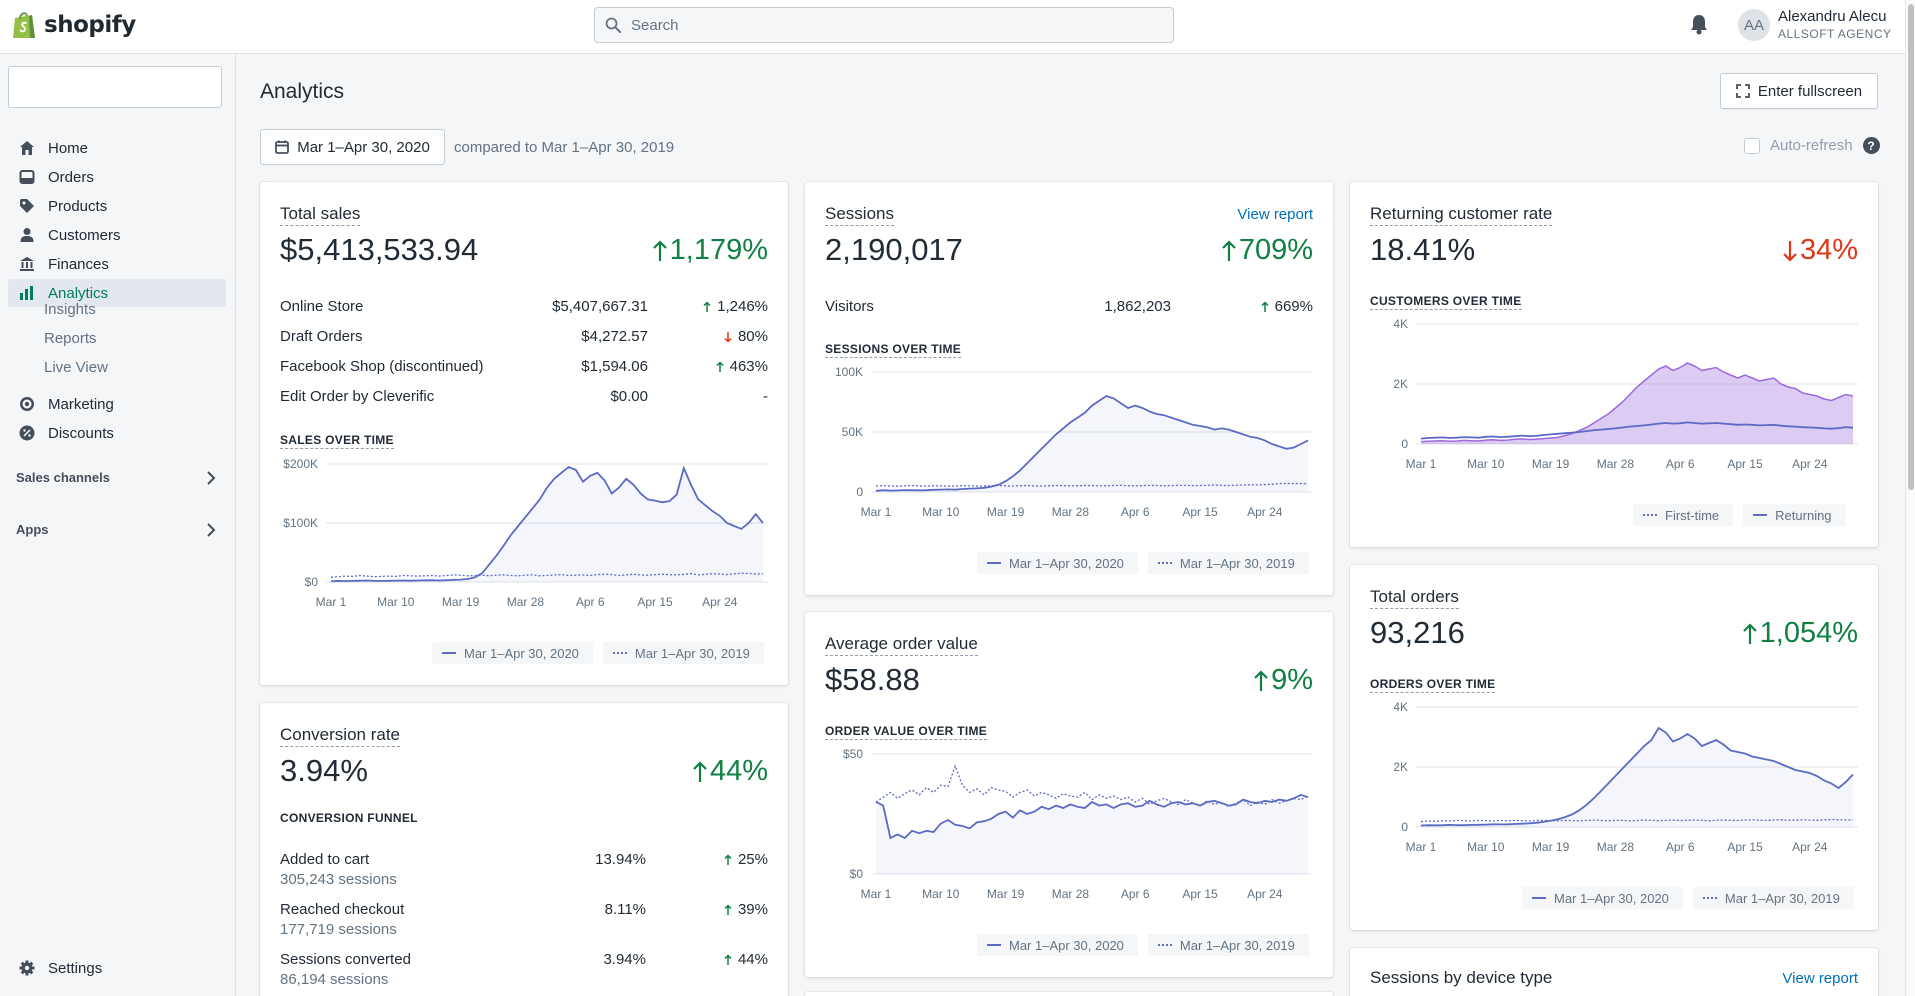 Image resolution: width=1915 pixels, height=996 pixels. I want to click on card-title: Returning customer rate, so click(1461, 215).